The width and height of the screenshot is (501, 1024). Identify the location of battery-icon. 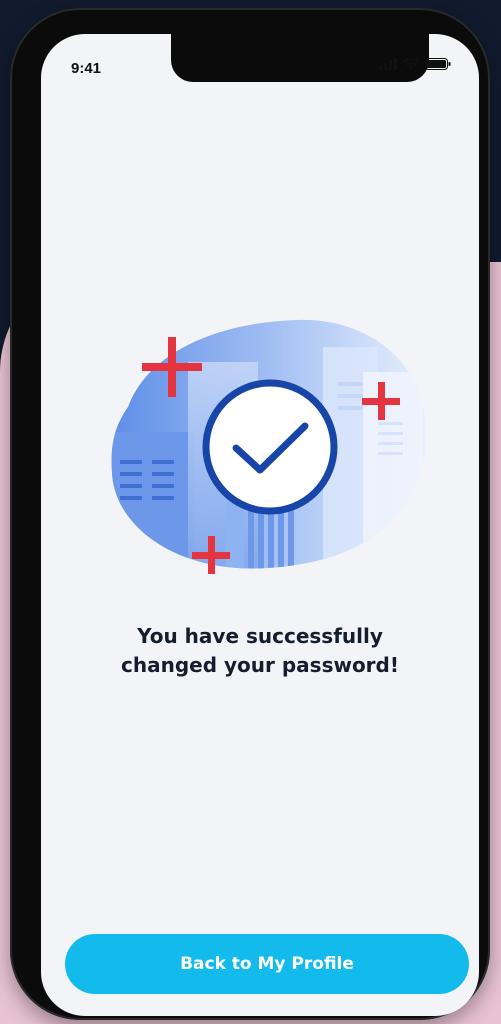
(438, 64).